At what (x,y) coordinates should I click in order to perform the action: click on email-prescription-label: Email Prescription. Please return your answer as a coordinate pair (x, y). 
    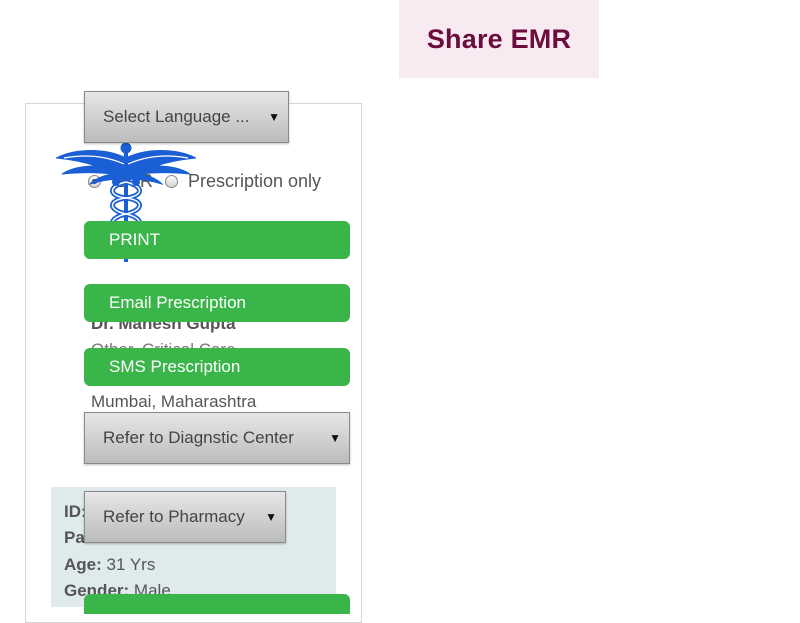
    Looking at the image, I should click on (177, 302).